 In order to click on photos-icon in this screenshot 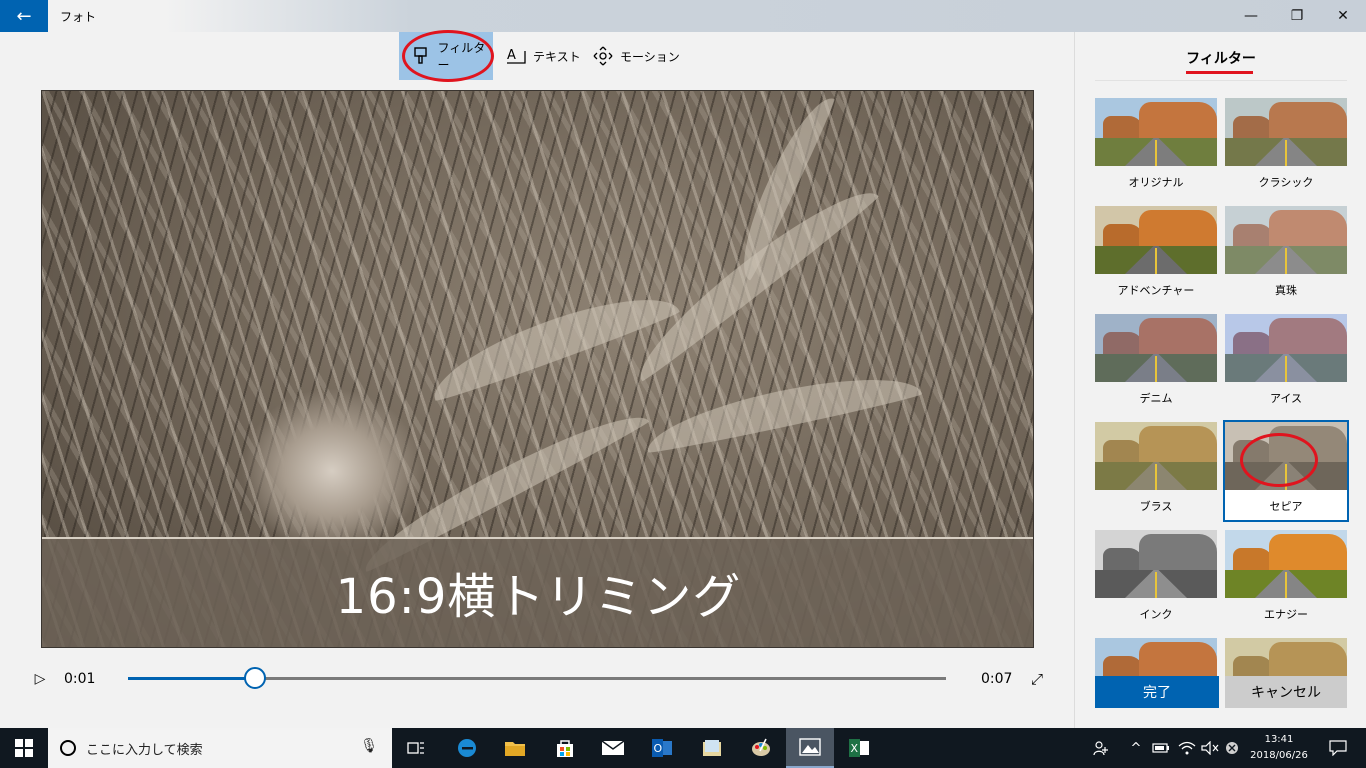, I will do `click(810, 748)`.